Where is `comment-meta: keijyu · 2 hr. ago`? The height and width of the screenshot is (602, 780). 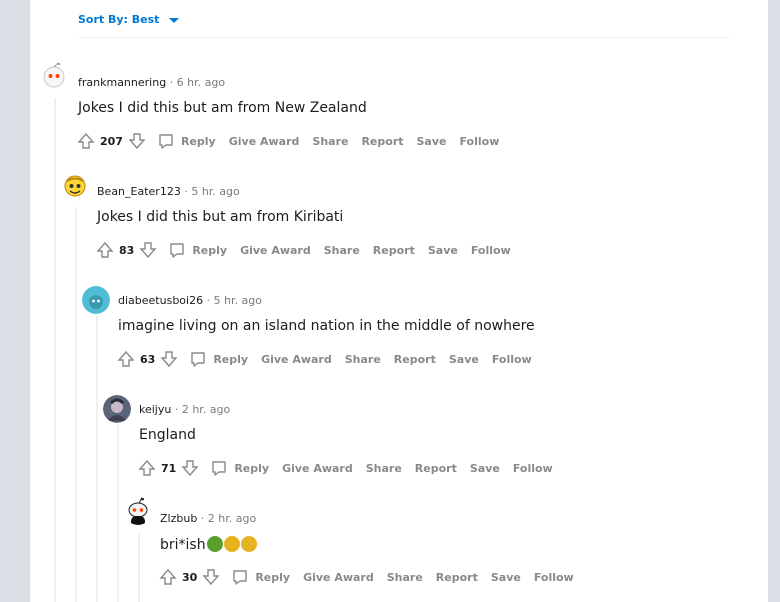 comment-meta: keijyu · 2 hr. ago is located at coordinates (184, 409).